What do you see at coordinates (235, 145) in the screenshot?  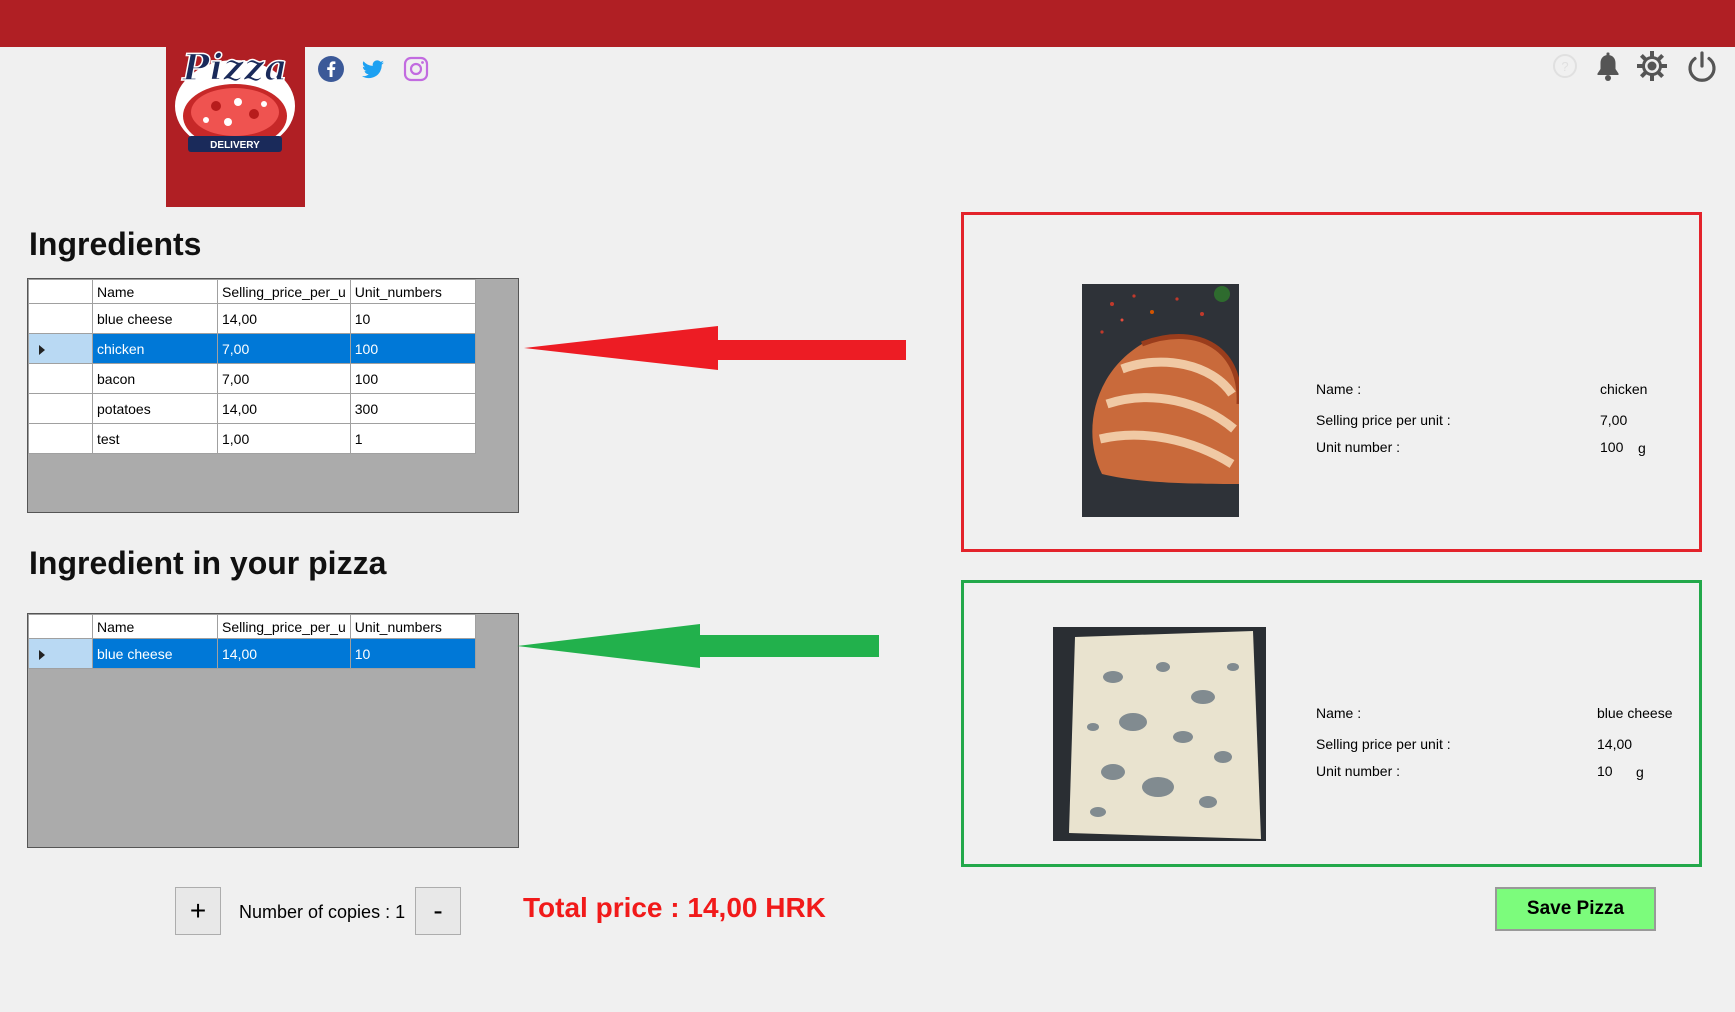 I see `logo-subtext: DELIVERY` at bounding box center [235, 145].